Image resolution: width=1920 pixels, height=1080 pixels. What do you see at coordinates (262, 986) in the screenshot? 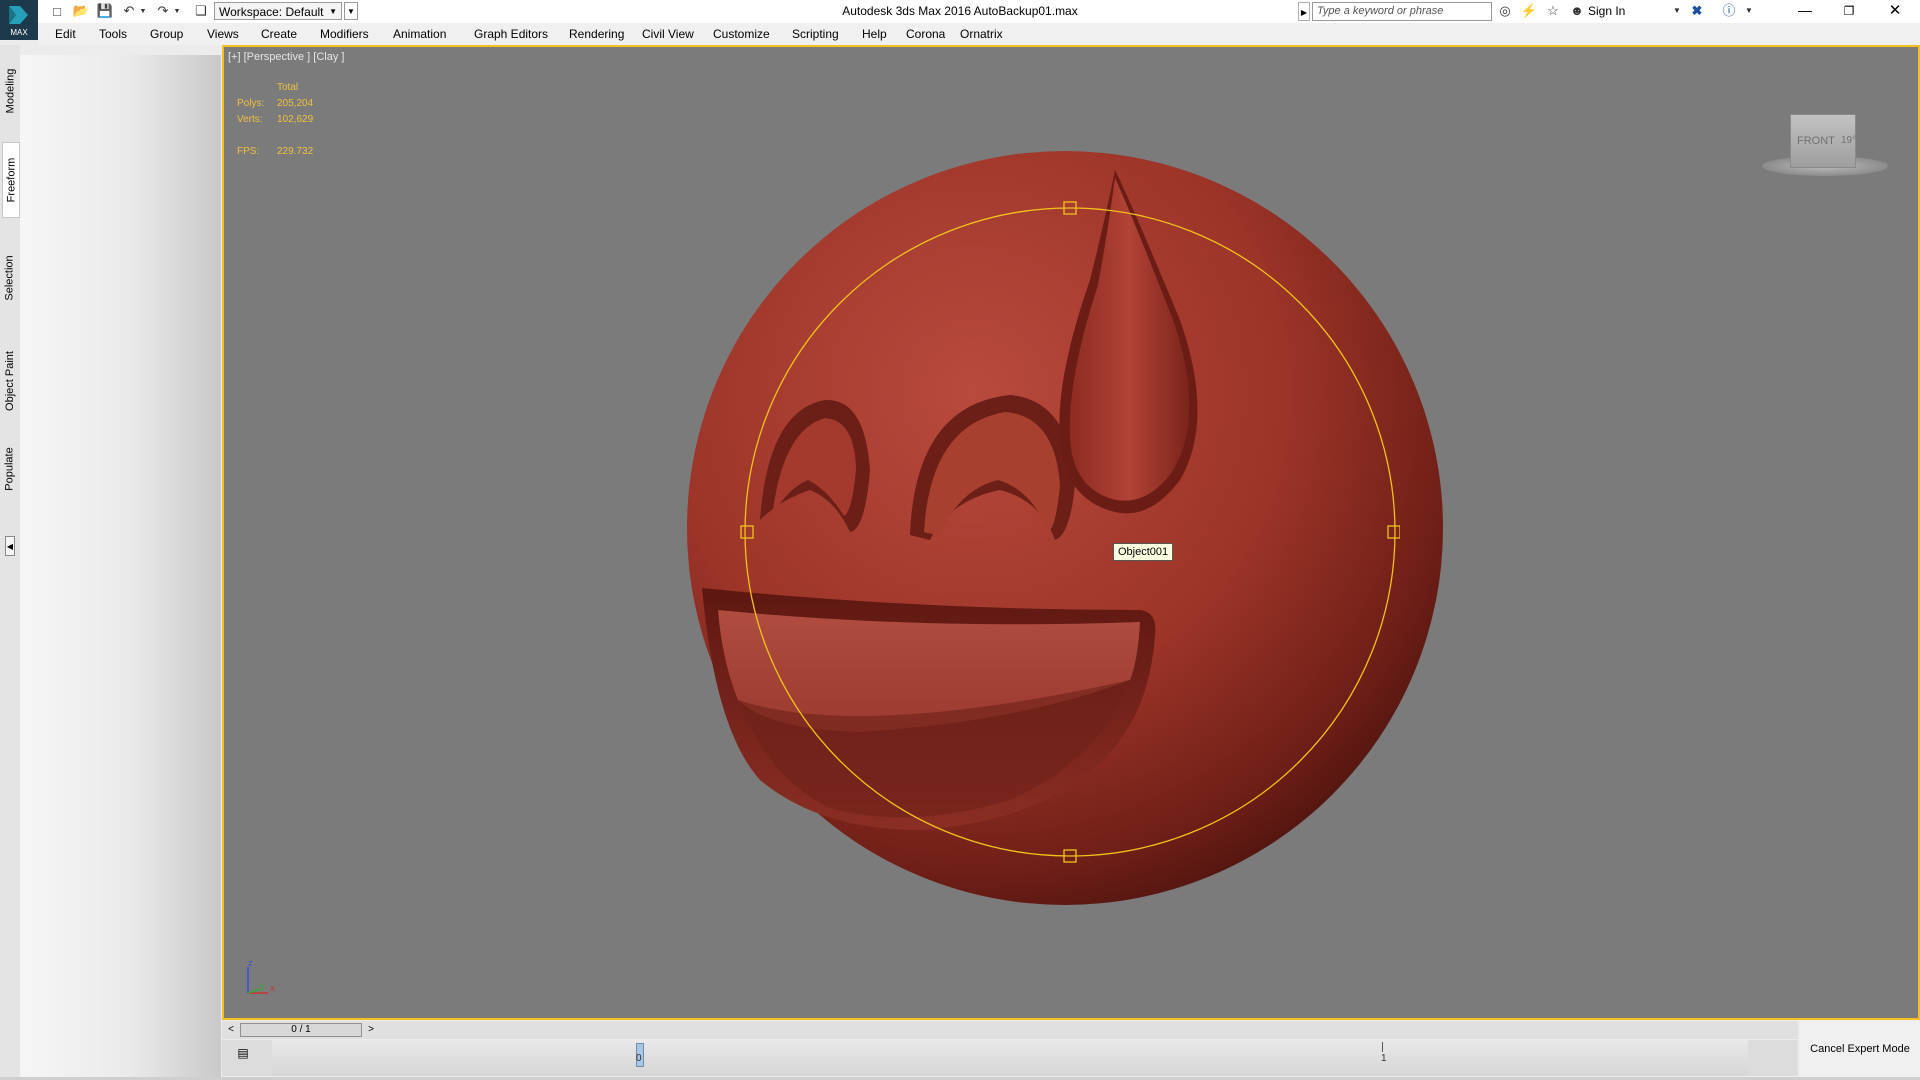
I see `axis-y-label: y` at bounding box center [262, 986].